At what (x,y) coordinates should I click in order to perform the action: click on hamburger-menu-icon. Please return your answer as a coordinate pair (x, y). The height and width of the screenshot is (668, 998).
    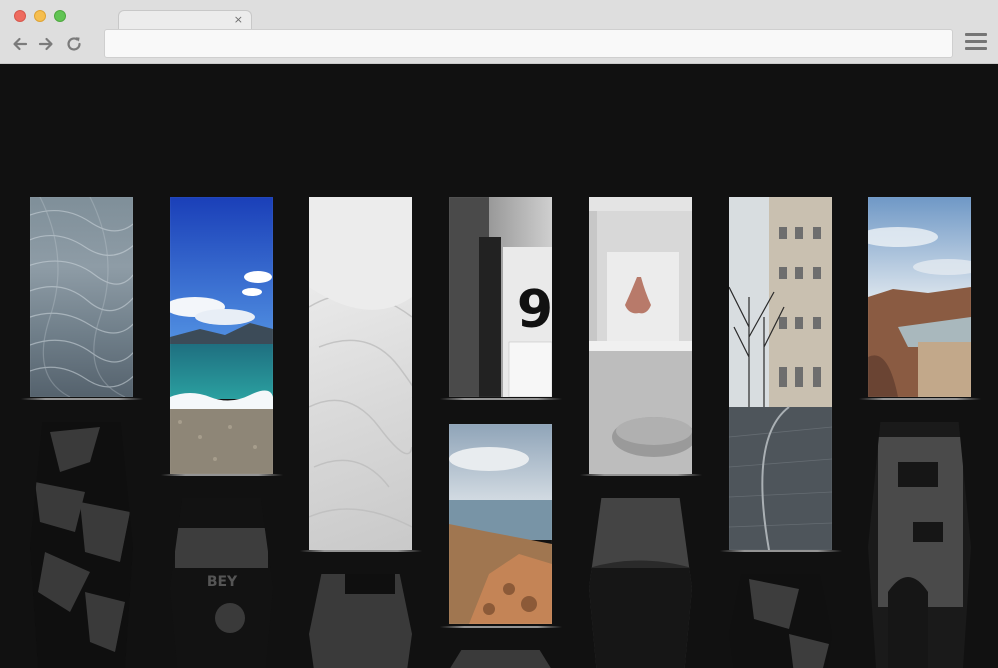
    Looking at the image, I should click on (976, 43).